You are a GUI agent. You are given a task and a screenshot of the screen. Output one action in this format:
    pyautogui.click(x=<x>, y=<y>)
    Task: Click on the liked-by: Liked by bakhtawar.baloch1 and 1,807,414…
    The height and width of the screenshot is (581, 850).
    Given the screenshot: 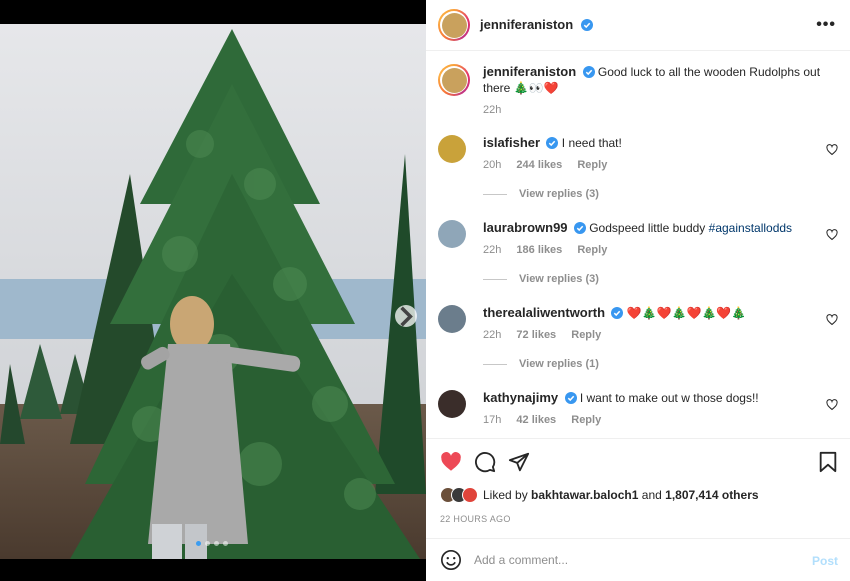 What is the action you would take?
    pyautogui.click(x=599, y=495)
    